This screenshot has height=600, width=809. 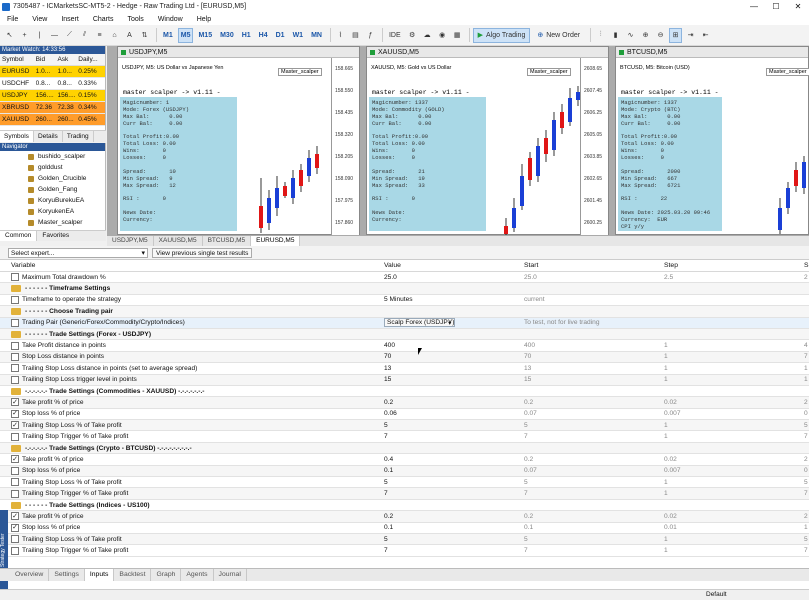 What do you see at coordinates (501, 35) in the screenshot?
I see `algo-trading-button: ▶ Algo Trading` at bounding box center [501, 35].